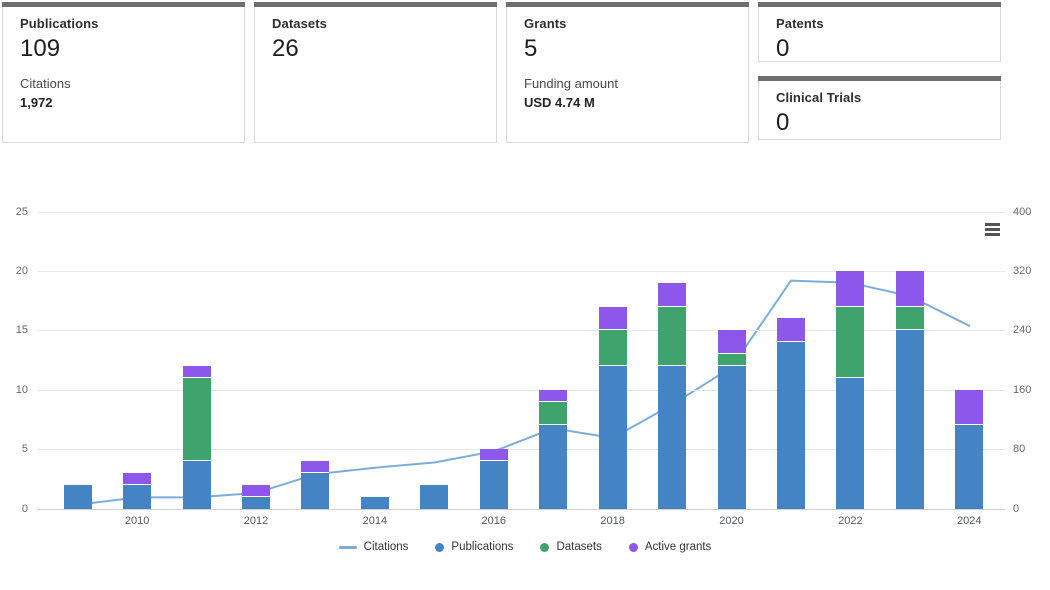  Describe the element at coordinates (137, 521) in the screenshot. I see `x-axis-tick-label: 2010` at that location.